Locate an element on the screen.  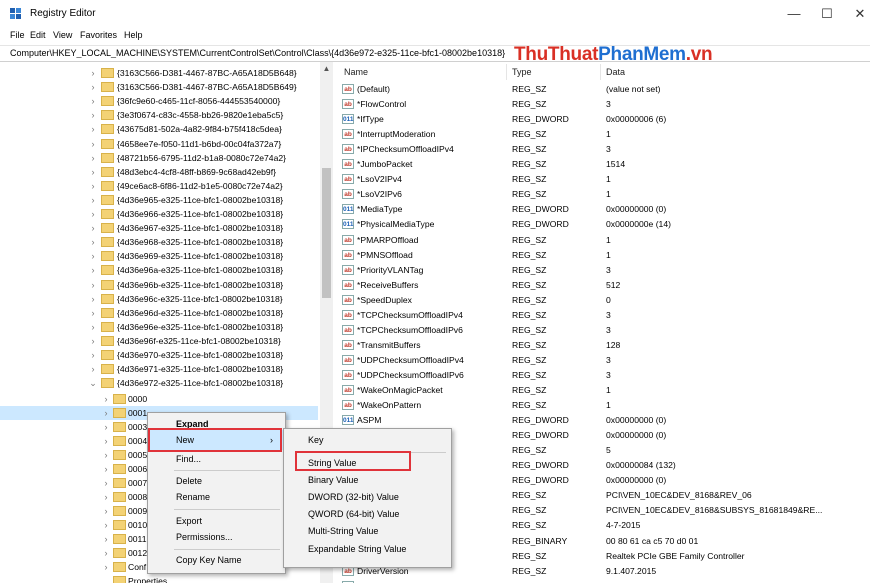
value-row: ab *TCPChecksumOffloadIPv6 REG_SZ 3 is located at coordinates (603, 330).